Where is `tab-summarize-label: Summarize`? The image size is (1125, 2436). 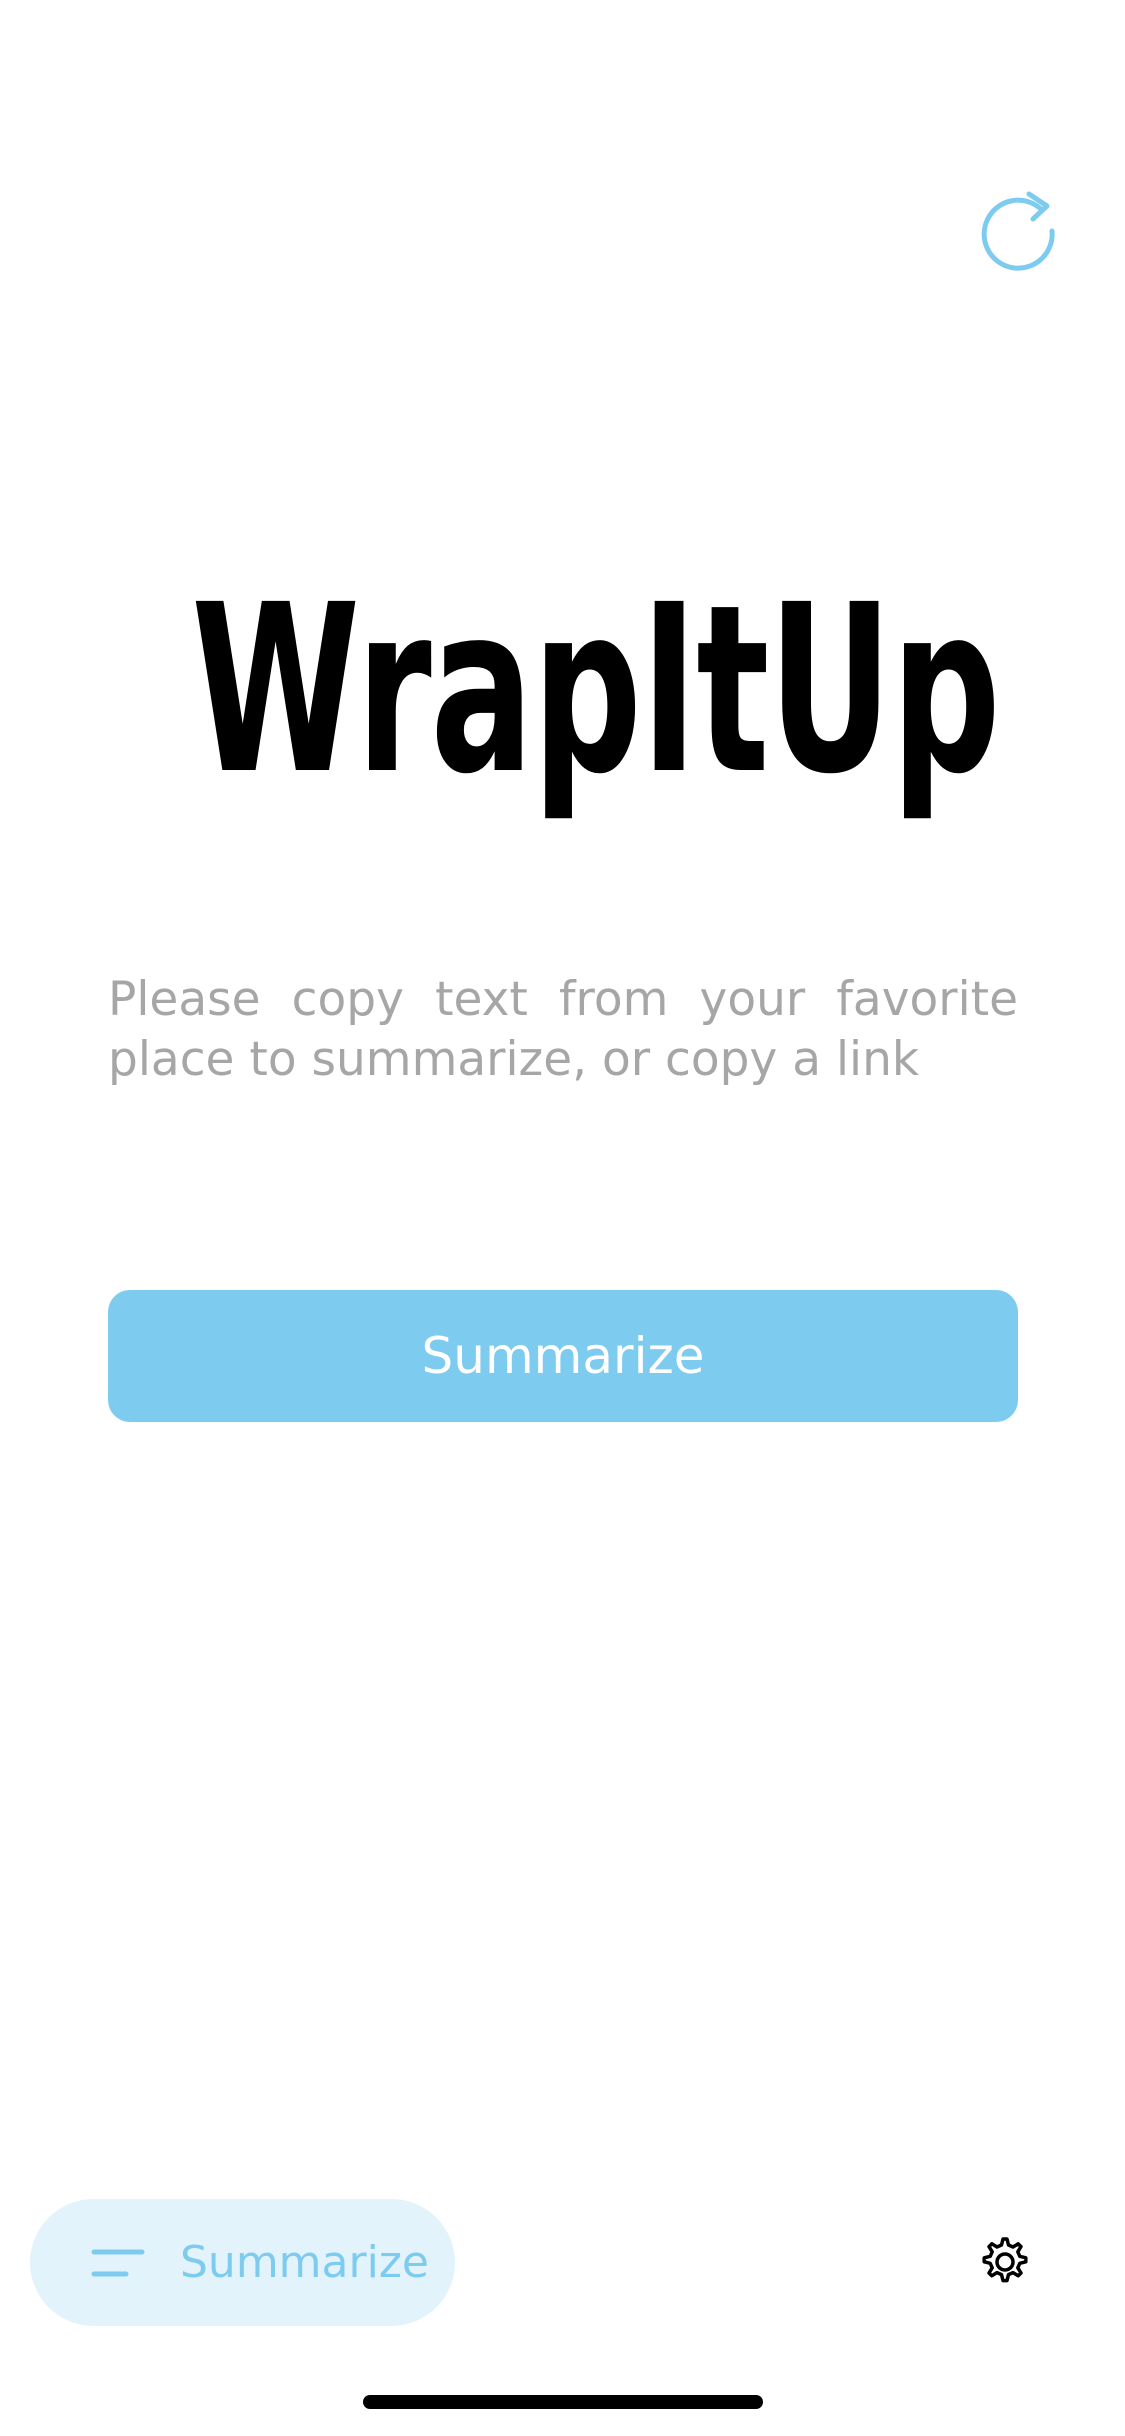 tab-summarize-label: Summarize is located at coordinates (304, 2262).